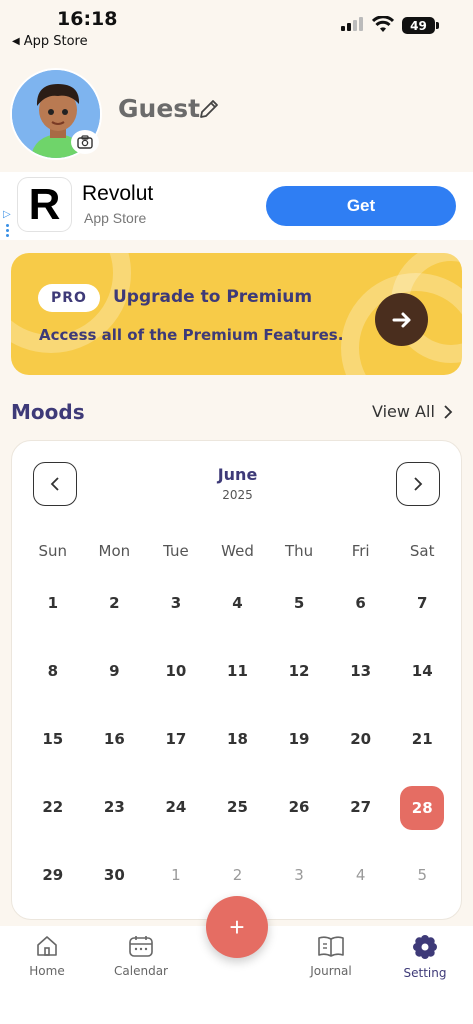 This screenshot has width=473, height=1024. I want to click on calendar-day: 16, so click(115, 752).